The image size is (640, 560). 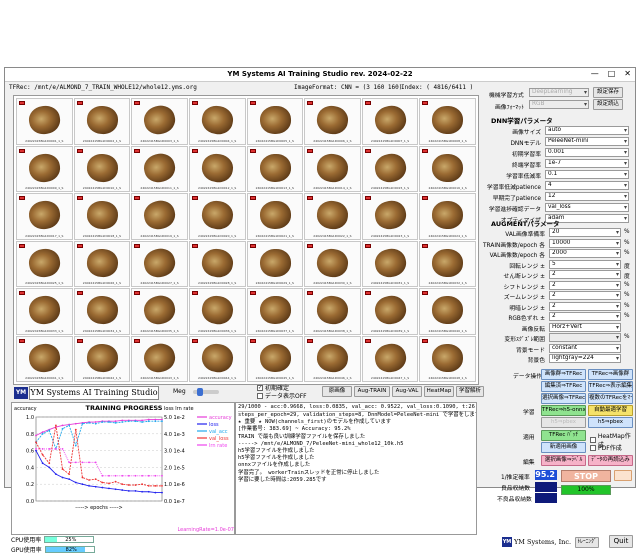 What do you see at coordinates (159, 216) in the screenshot?
I see `thumbnail: 24022415BG1D0019_1_S` at bounding box center [159, 216].